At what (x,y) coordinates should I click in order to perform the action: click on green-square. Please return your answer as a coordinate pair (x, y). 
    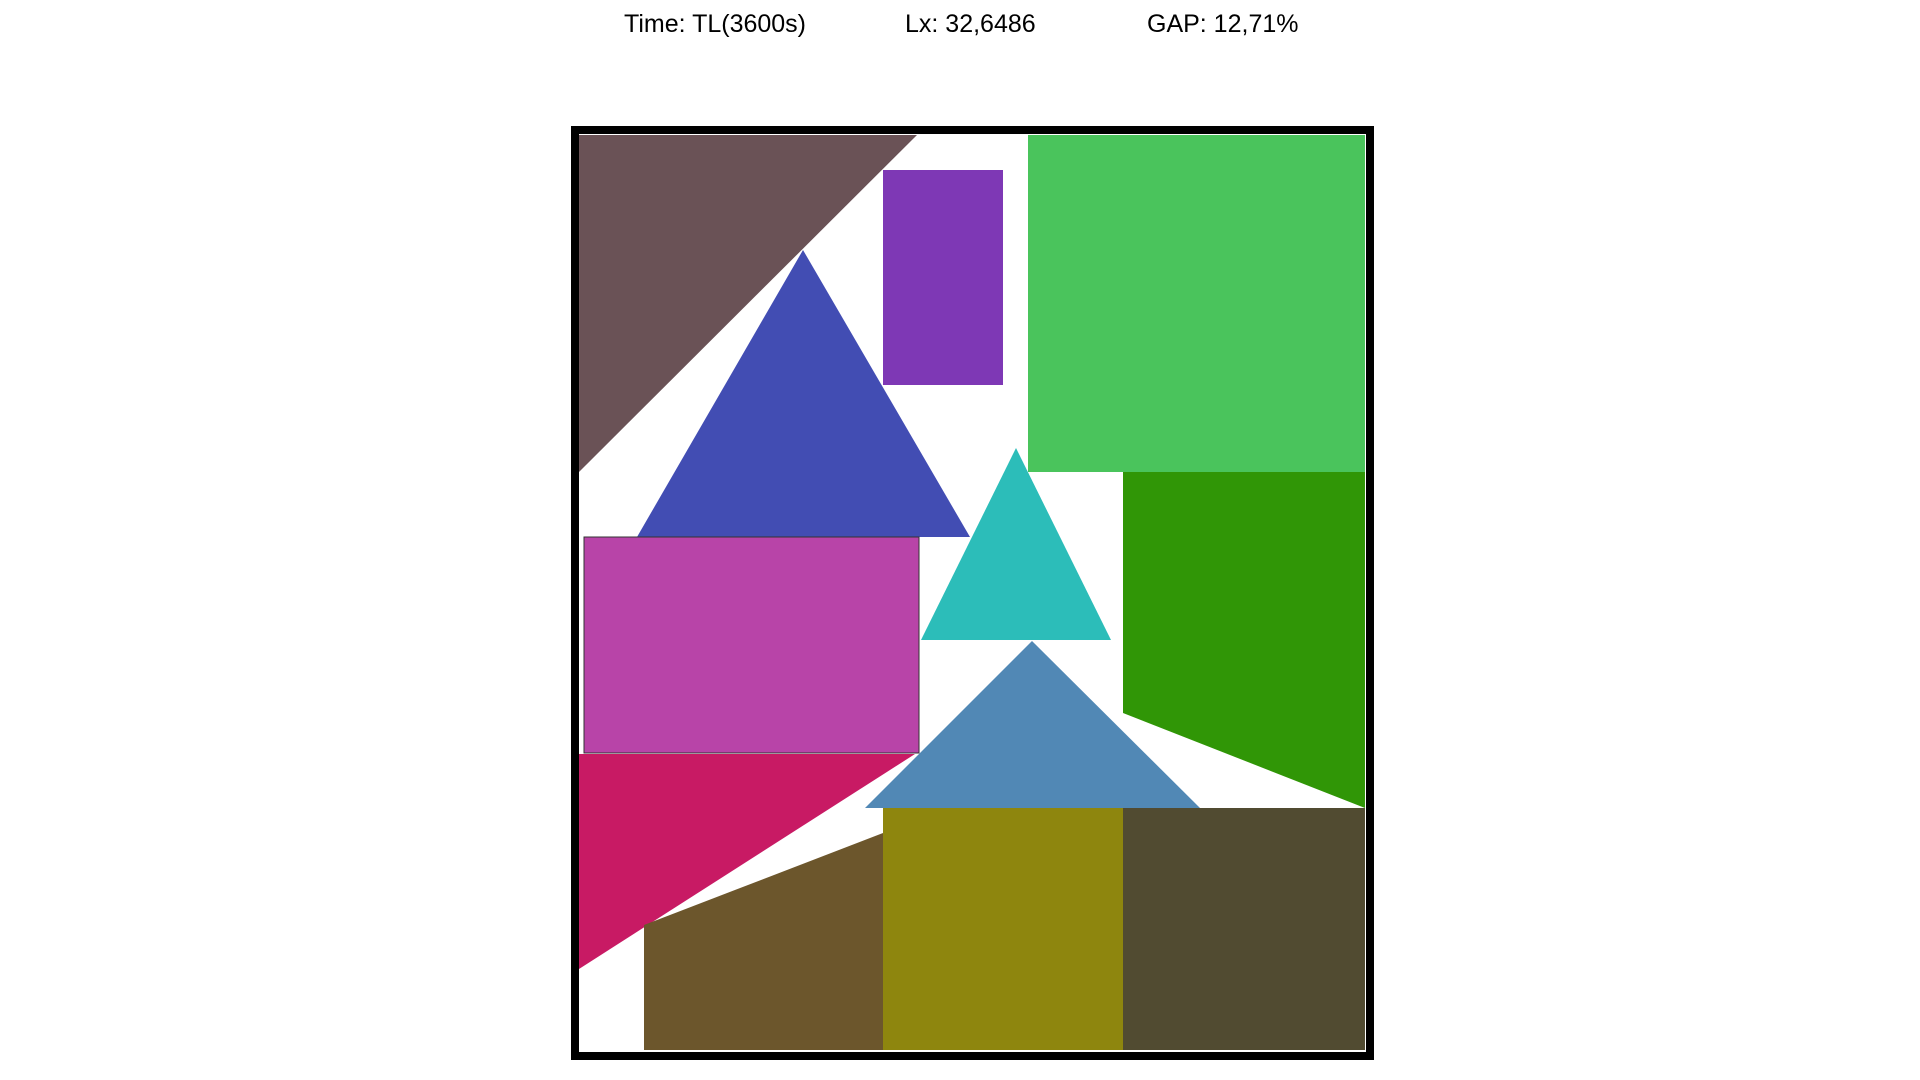
    Looking at the image, I should click on (1196, 303).